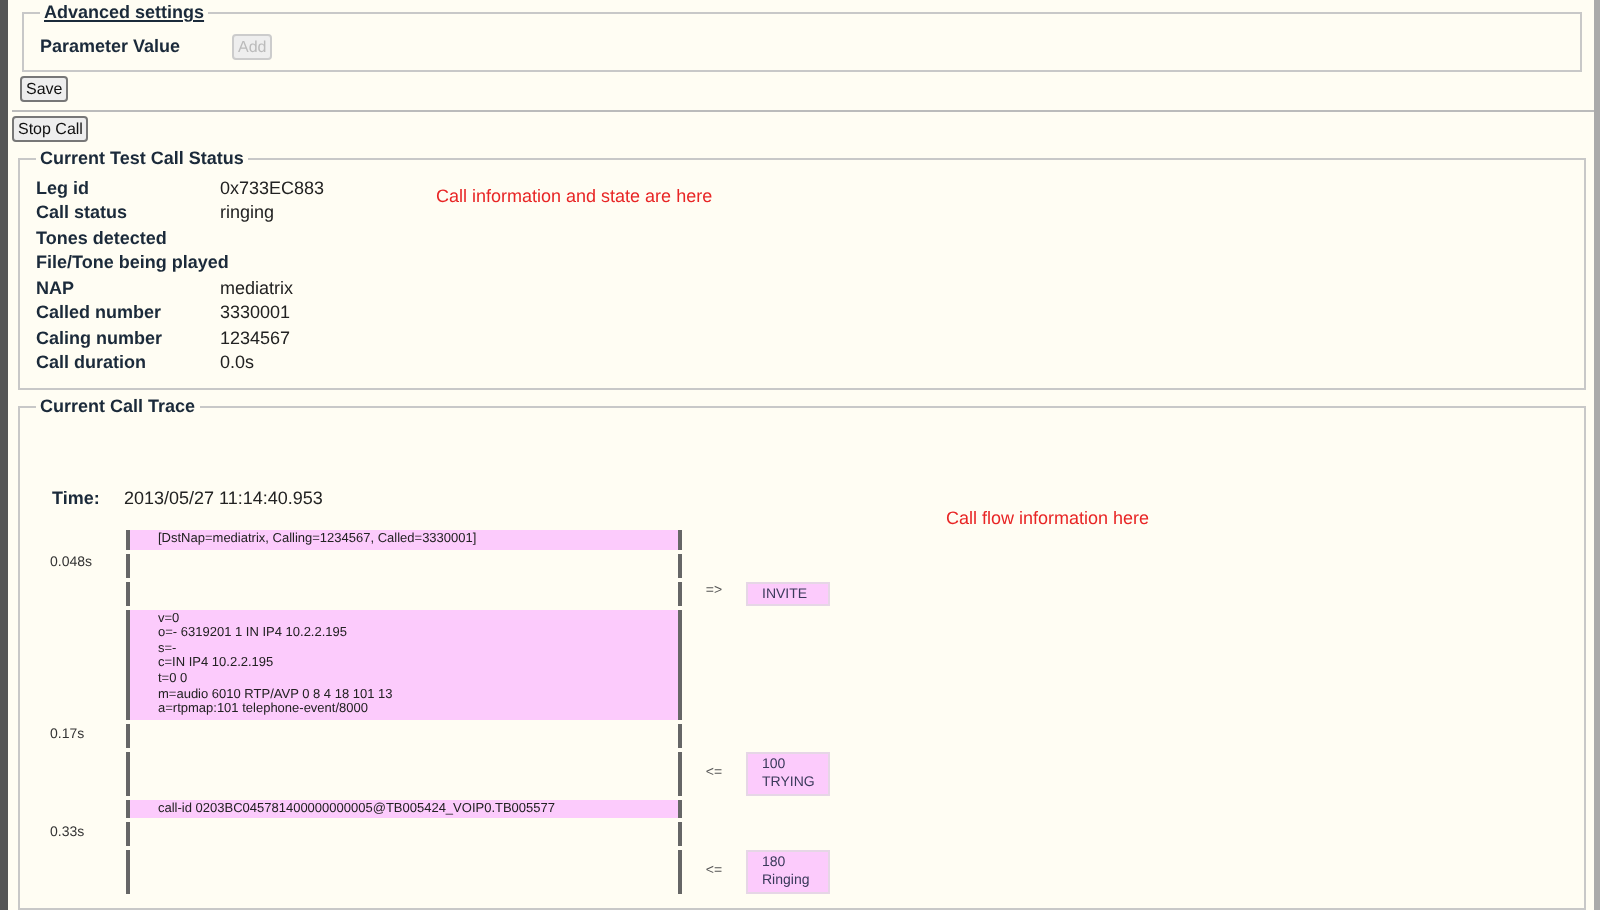 The image size is (1600, 910). What do you see at coordinates (50, 129) in the screenshot?
I see `stop-call-button: Stop Call` at bounding box center [50, 129].